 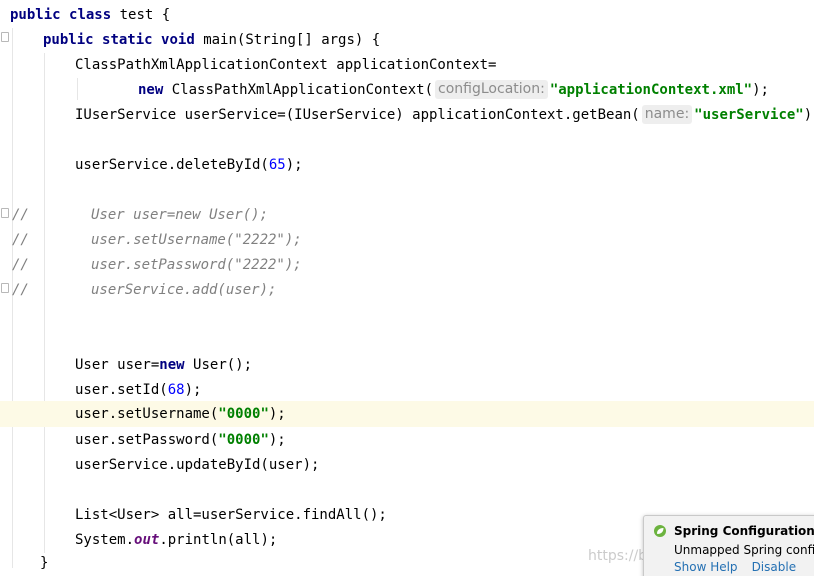 What do you see at coordinates (407, 240) in the screenshot?
I see `code-line-commented: // user.setUsername("2222");` at bounding box center [407, 240].